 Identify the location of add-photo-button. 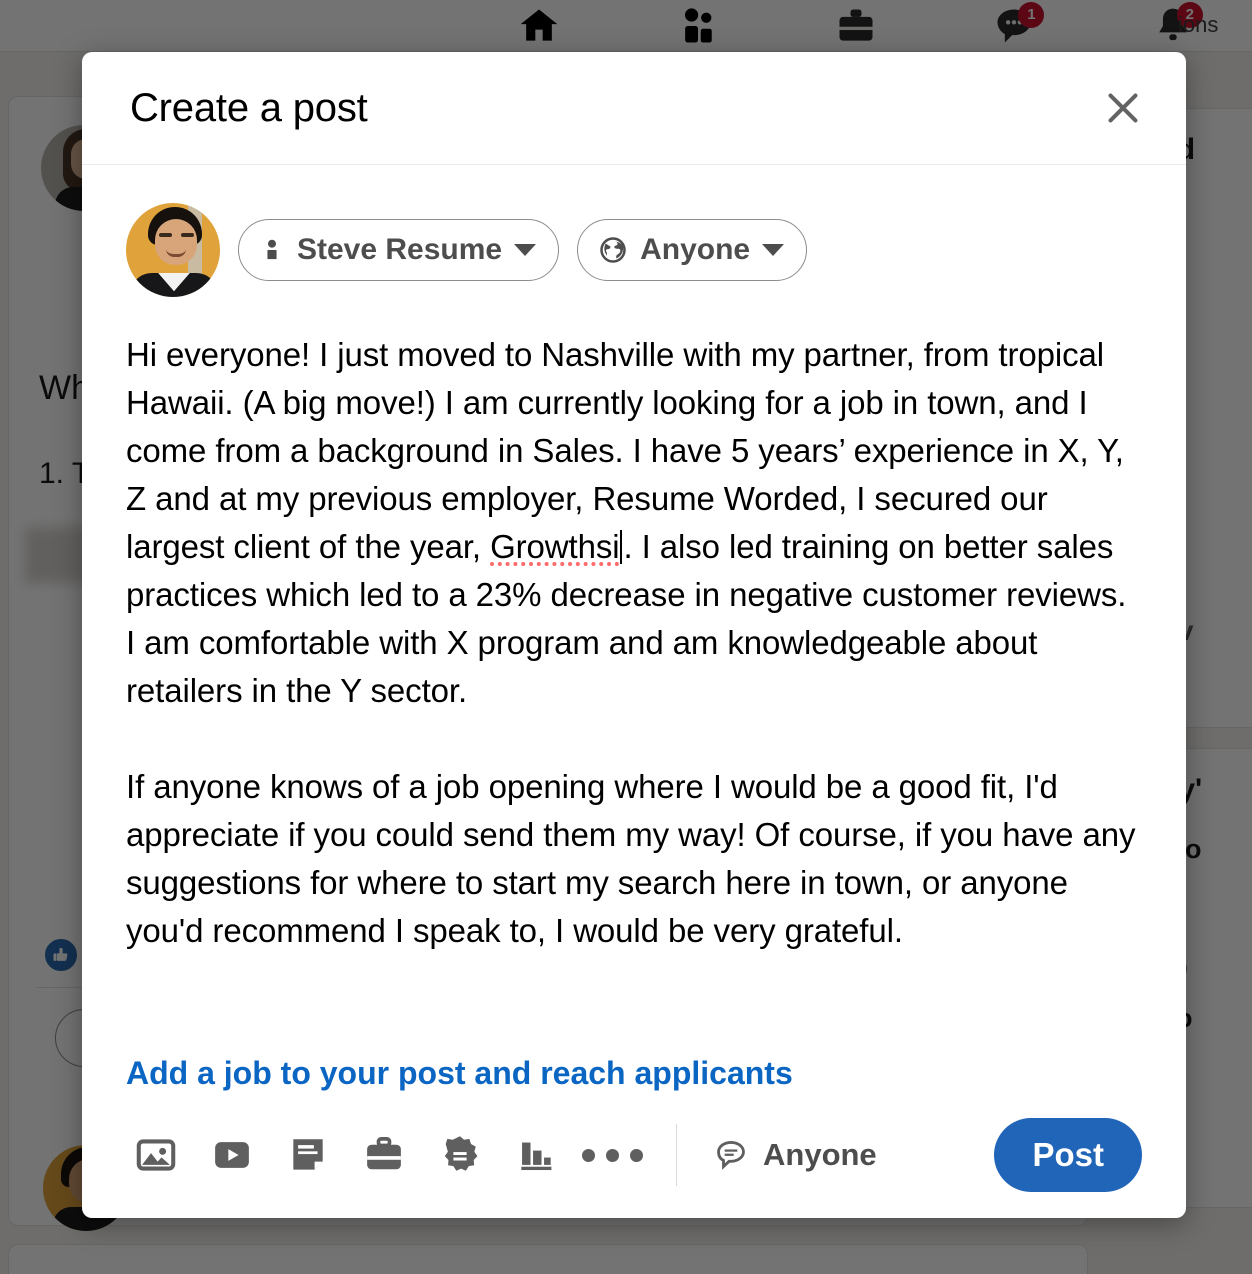
(156, 1155).